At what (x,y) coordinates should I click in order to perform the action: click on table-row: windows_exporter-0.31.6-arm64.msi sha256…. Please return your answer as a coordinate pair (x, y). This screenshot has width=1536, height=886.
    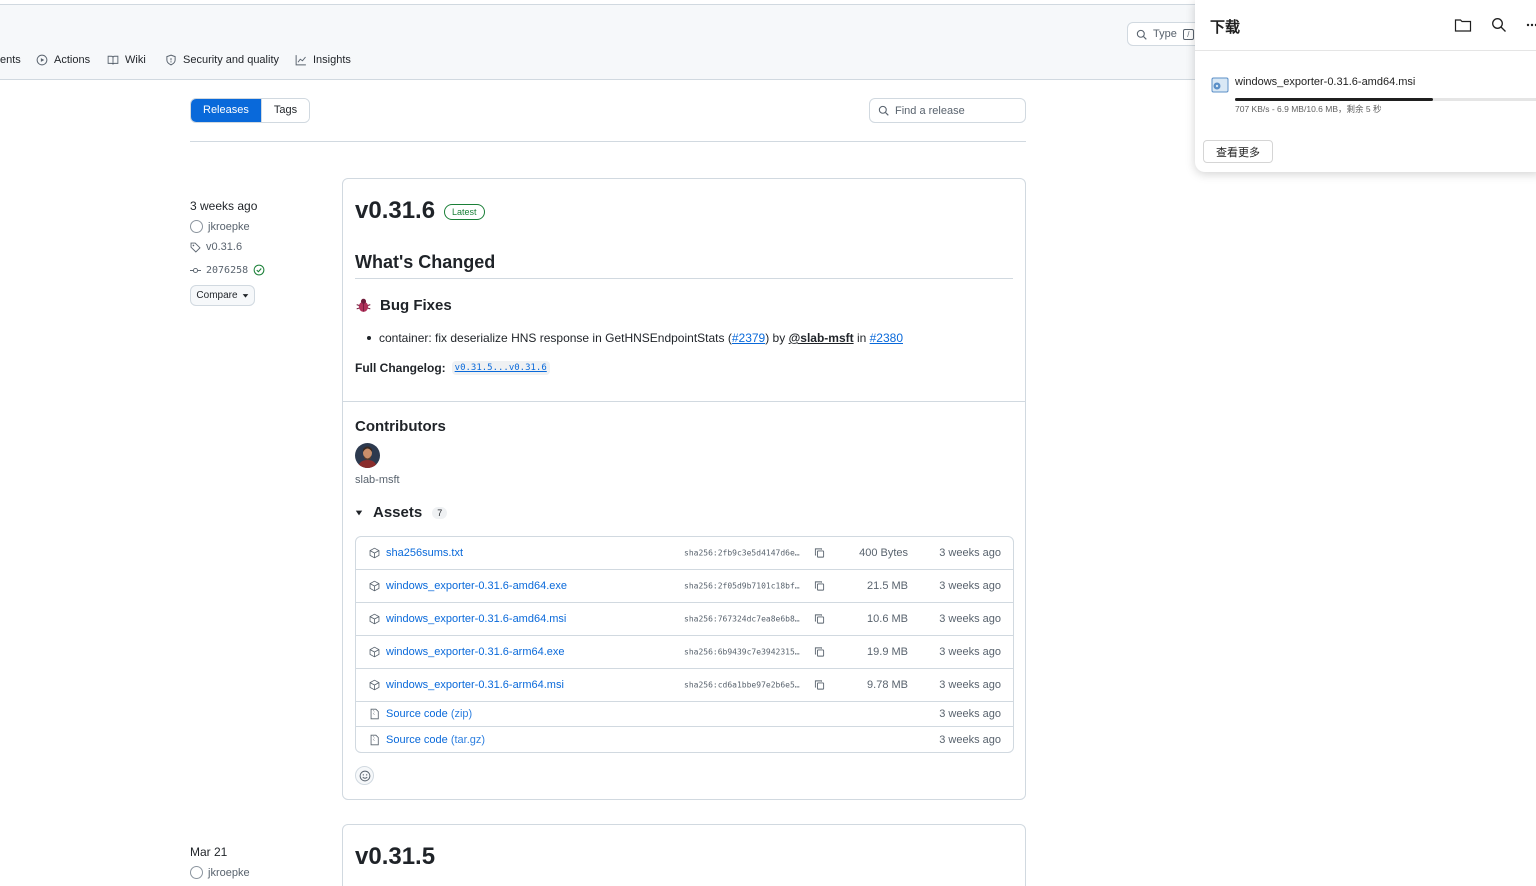
    Looking at the image, I should click on (684, 685).